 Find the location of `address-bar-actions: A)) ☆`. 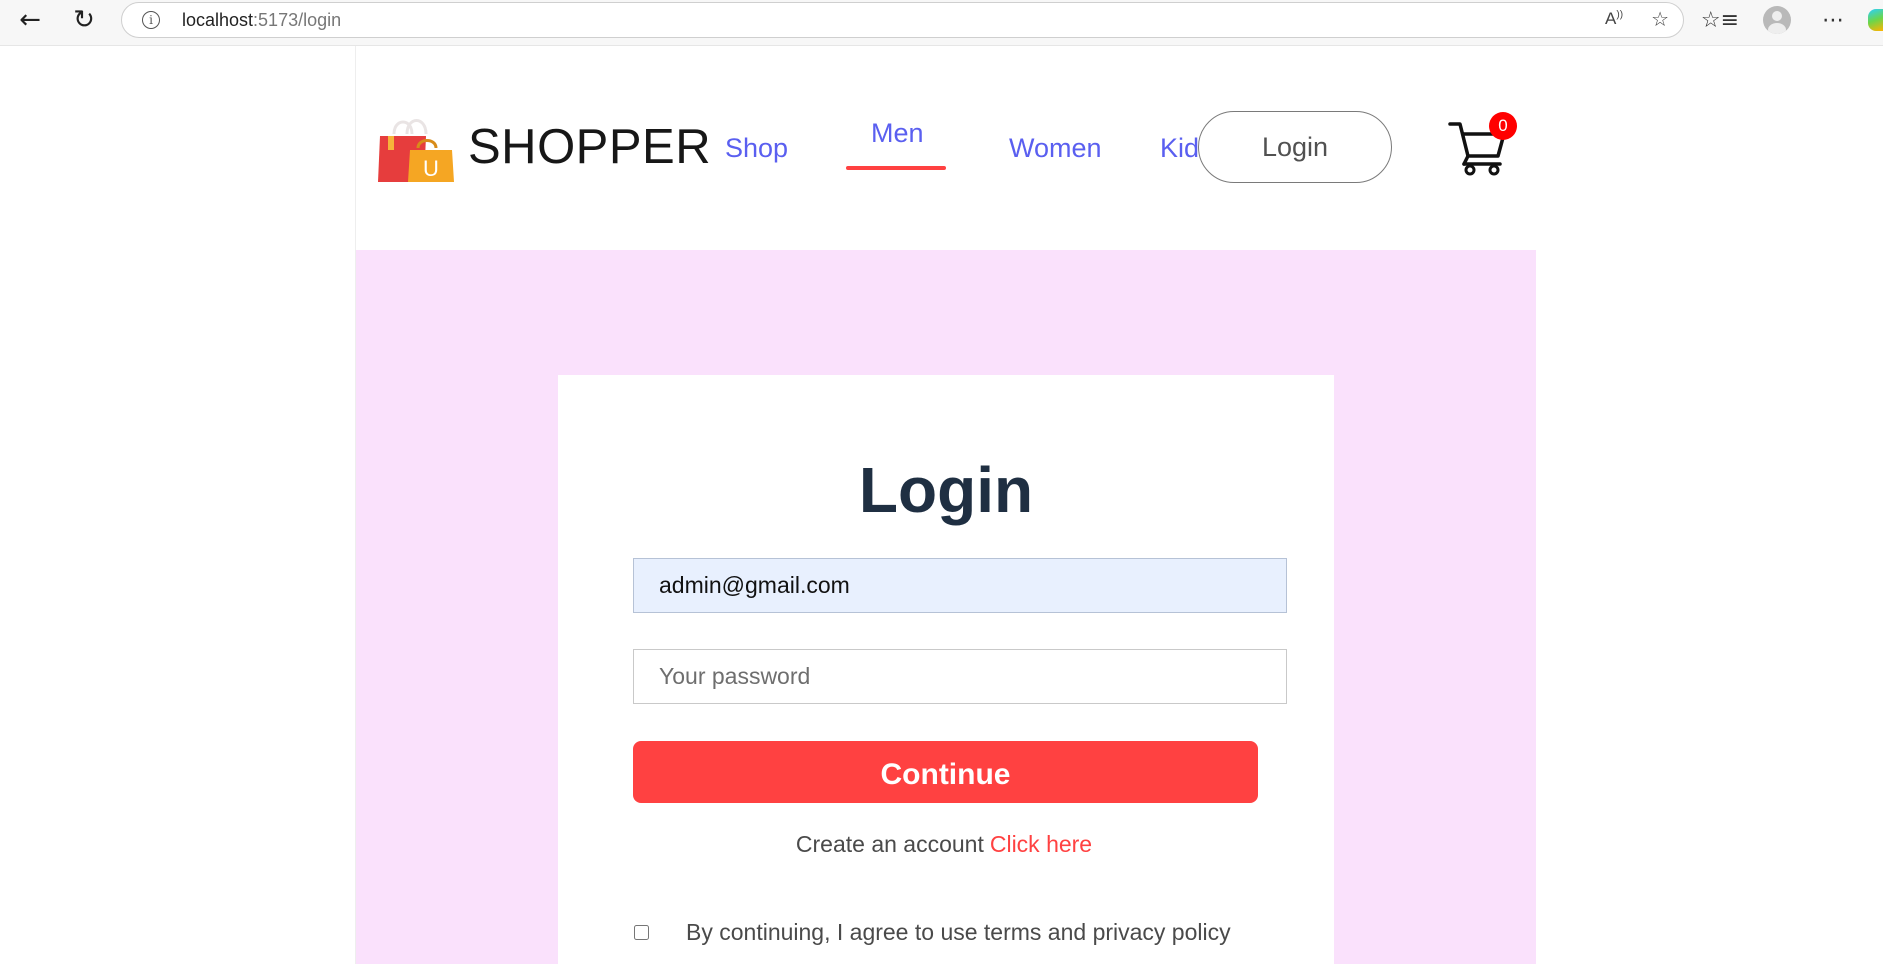

address-bar-actions: A)) ☆ is located at coordinates (1637, 19).